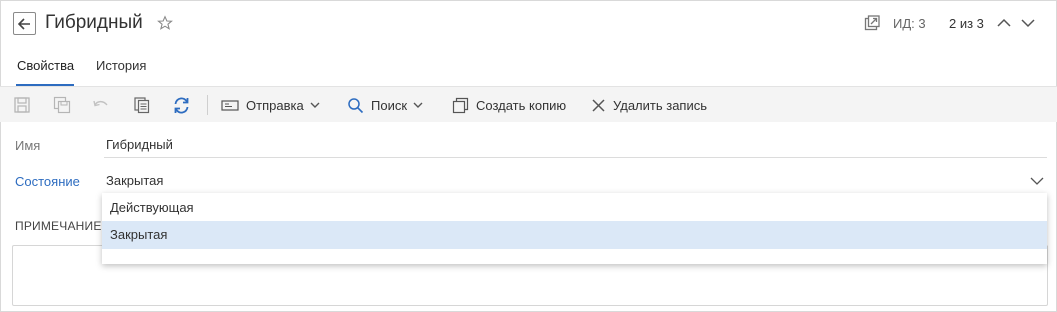 The height and width of the screenshot is (312, 1057). I want to click on refresh-icon, so click(181, 105).